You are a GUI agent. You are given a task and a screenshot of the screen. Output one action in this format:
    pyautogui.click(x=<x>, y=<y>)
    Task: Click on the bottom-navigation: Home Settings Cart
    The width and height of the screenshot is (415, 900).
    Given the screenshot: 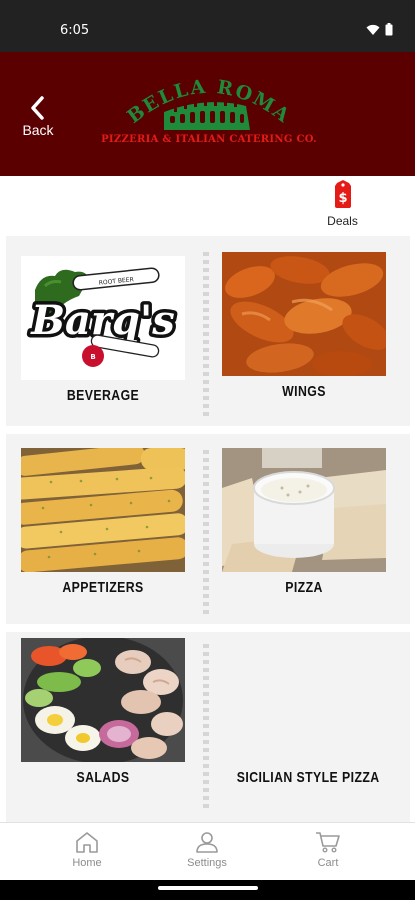 What is the action you would take?
    pyautogui.click(x=207, y=851)
    